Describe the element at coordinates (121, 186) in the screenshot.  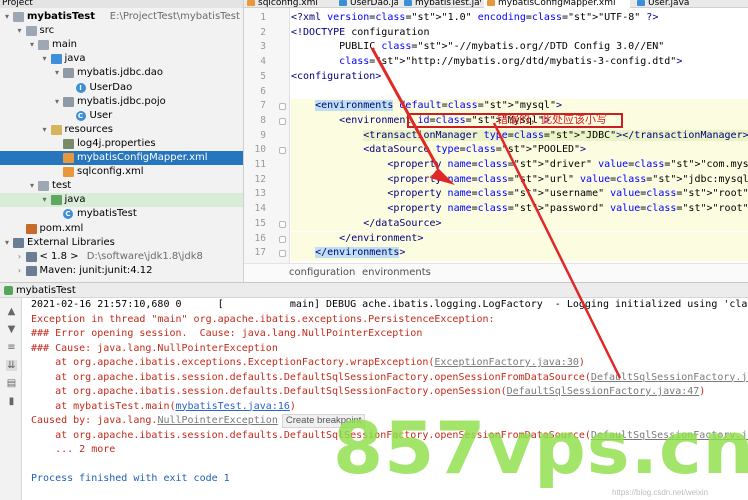
I see `tree-item-test: ▾ test` at that location.